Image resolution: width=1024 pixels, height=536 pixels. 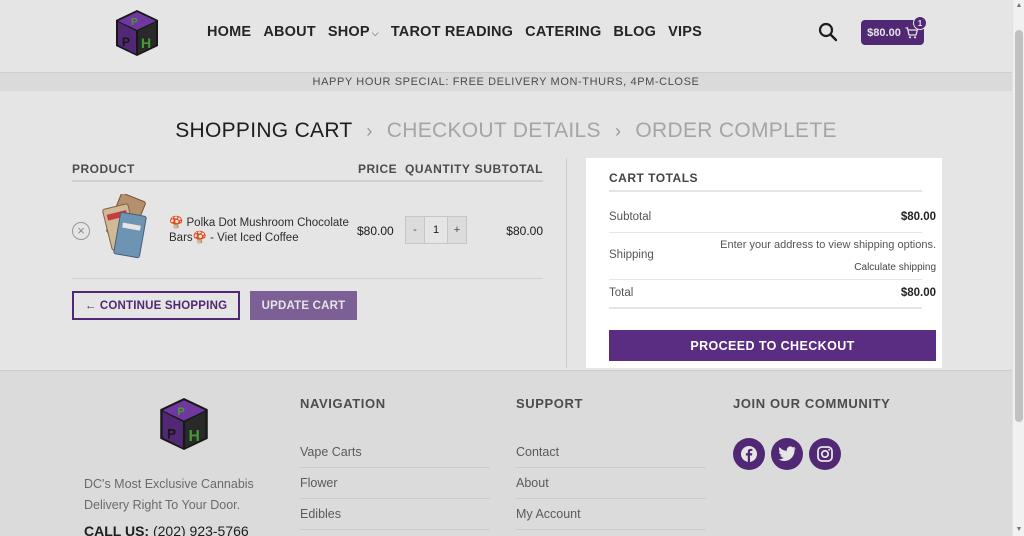 I want to click on nav-tarot-reading: TAROT READING, so click(x=452, y=32).